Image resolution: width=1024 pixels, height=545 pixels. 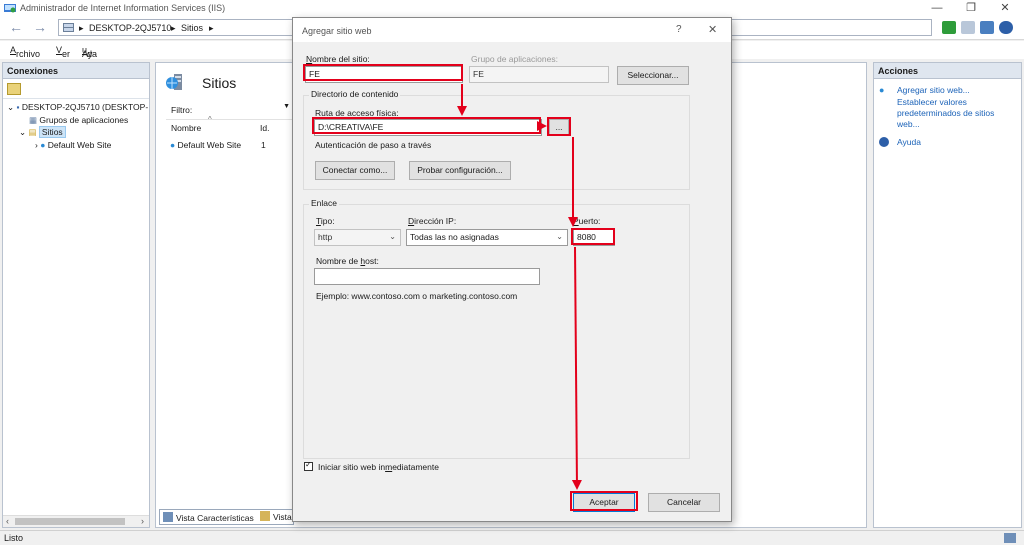 What do you see at coordinates (14, 89) in the screenshot?
I see `start-page-icon` at bounding box center [14, 89].